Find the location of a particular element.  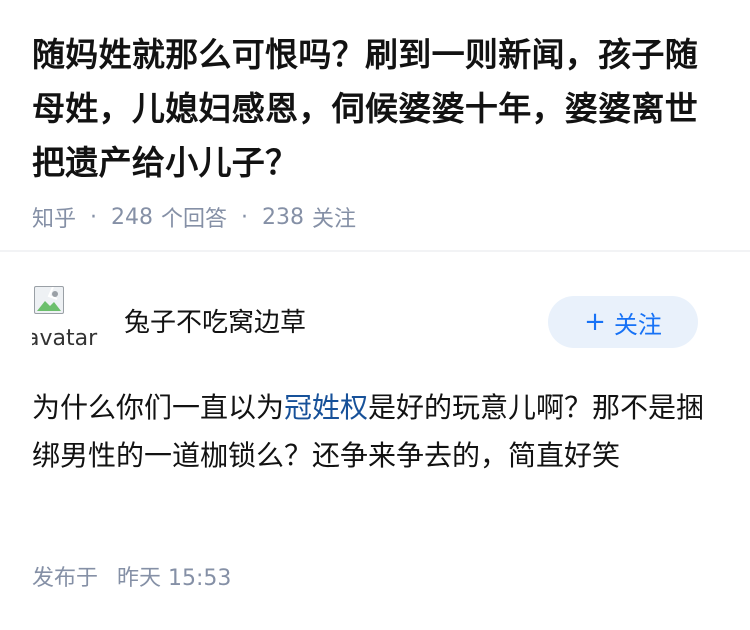

follower-count-label: 关注 is located at coordinates (334, 217).